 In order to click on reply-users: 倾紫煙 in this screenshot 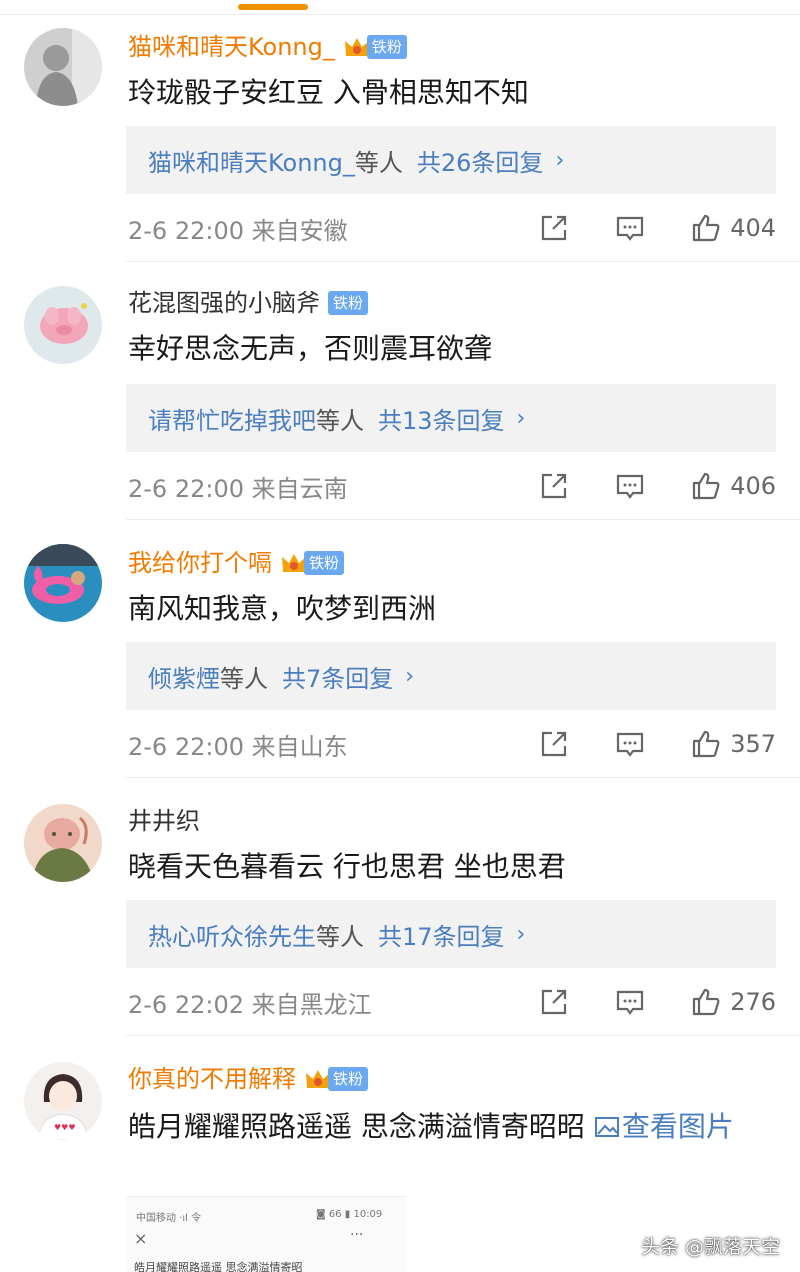, I will do `click(184, 676)`.